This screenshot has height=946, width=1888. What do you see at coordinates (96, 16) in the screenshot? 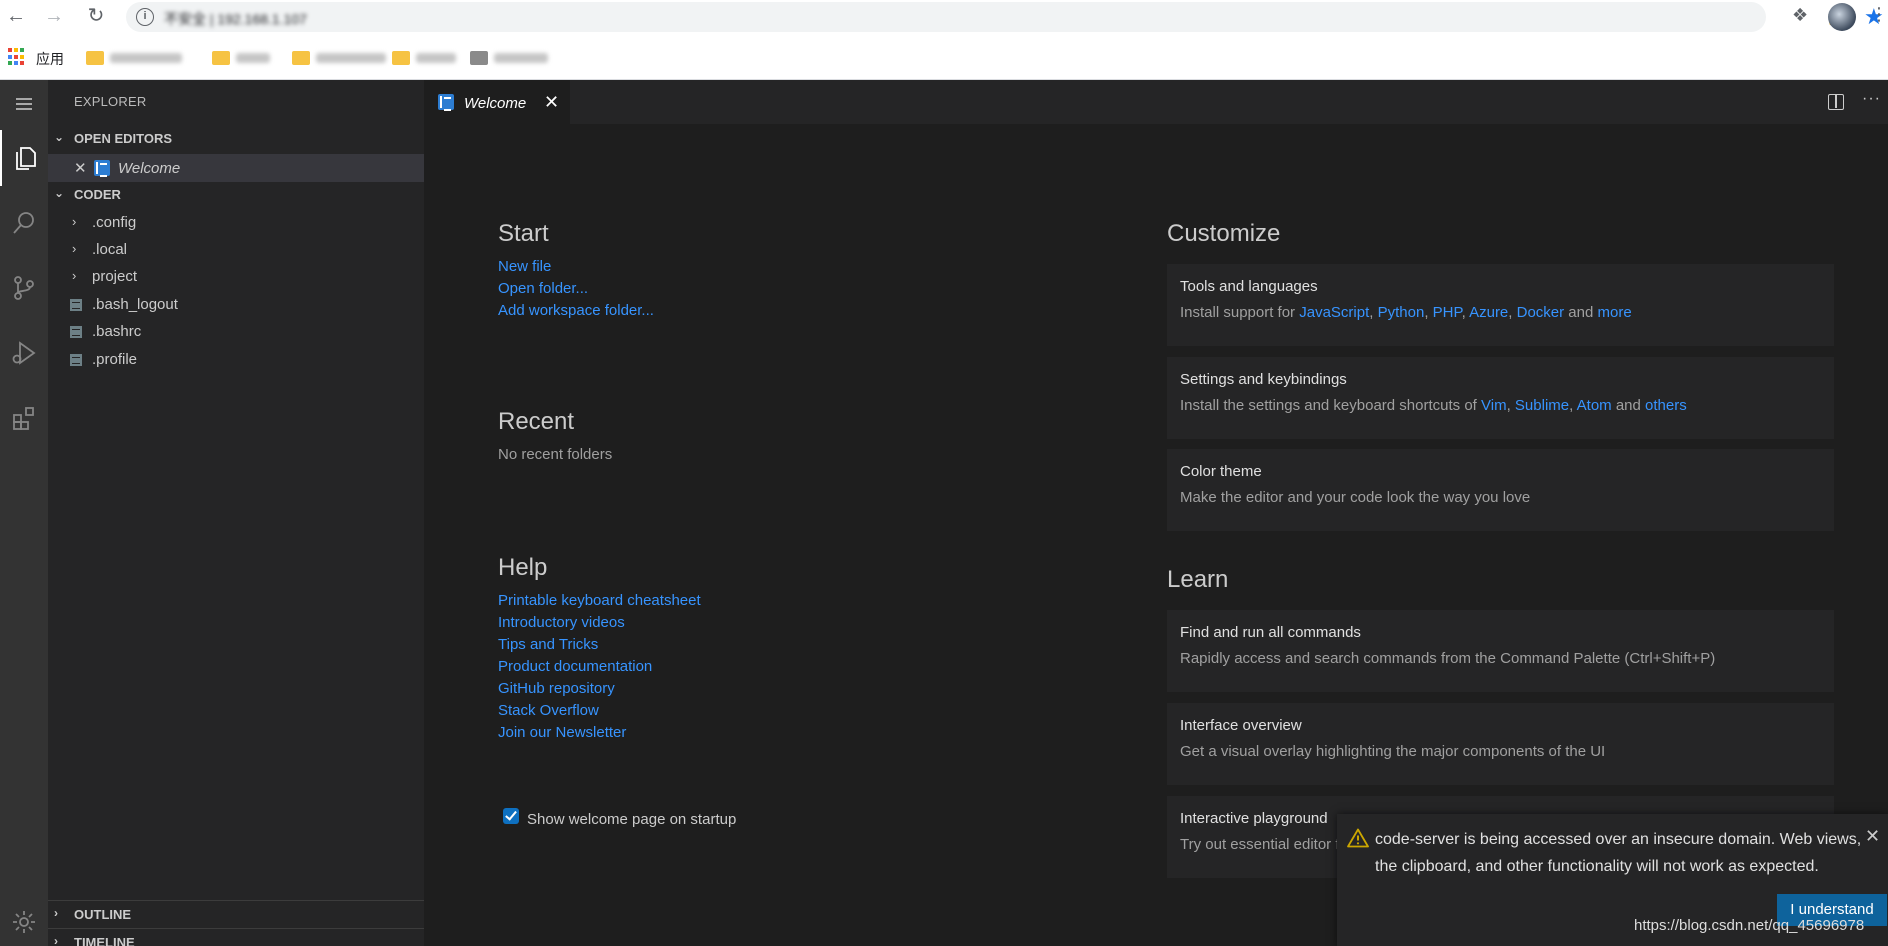
I see `reload-icon: ↻` at bounding box center [96, 16].